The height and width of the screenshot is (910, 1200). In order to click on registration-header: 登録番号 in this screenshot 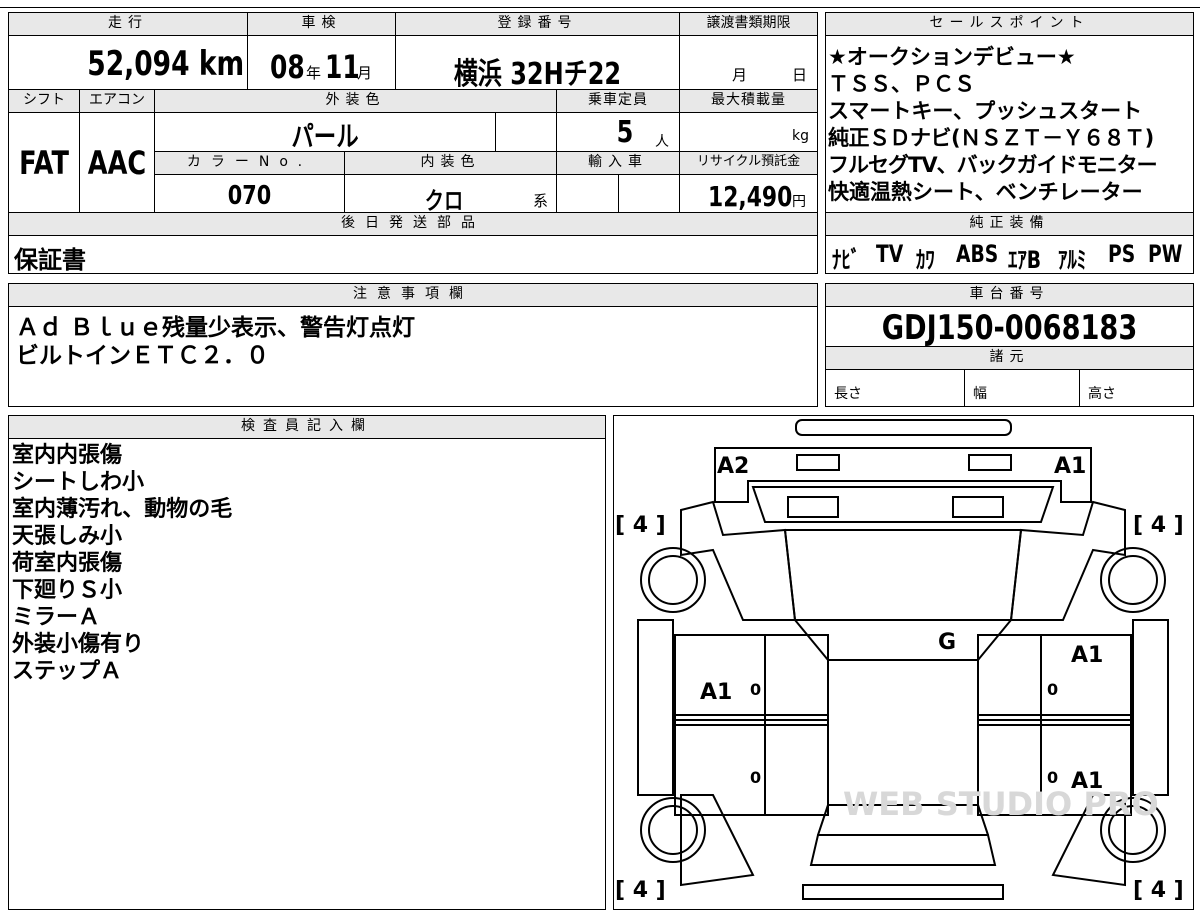, I will do `click(537, 24)`.